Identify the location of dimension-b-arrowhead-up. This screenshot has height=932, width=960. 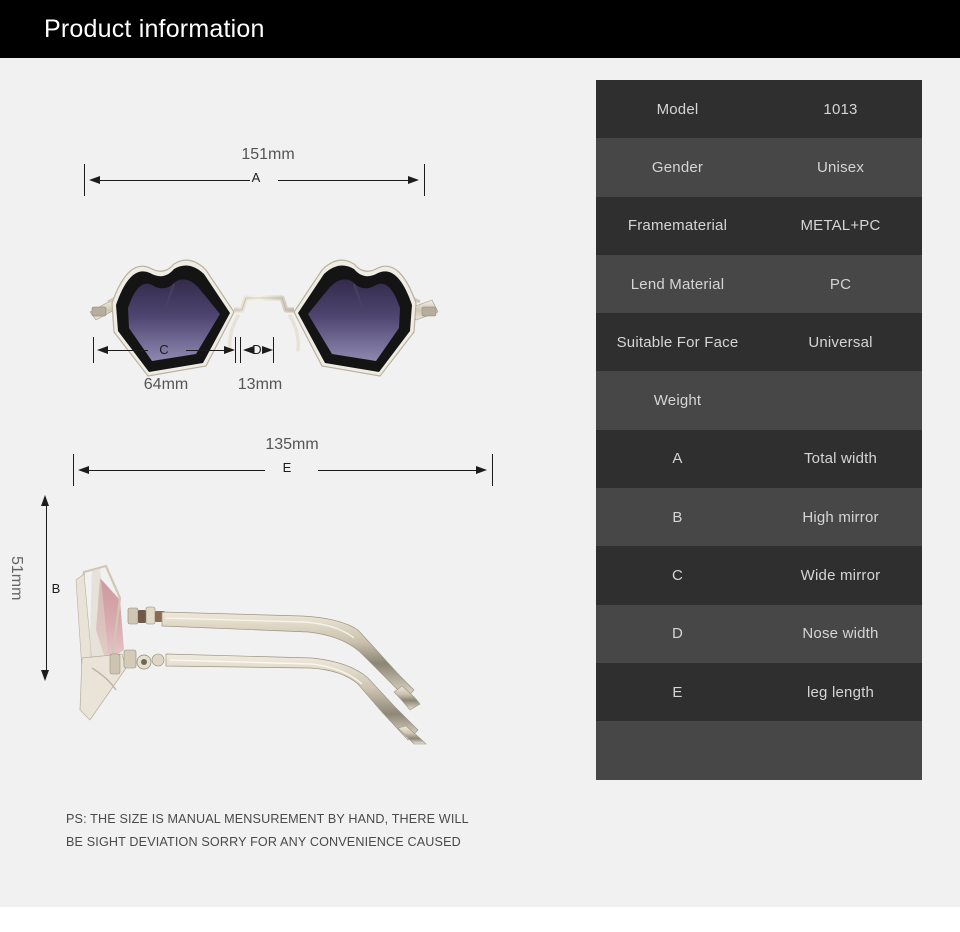
(45, 500).